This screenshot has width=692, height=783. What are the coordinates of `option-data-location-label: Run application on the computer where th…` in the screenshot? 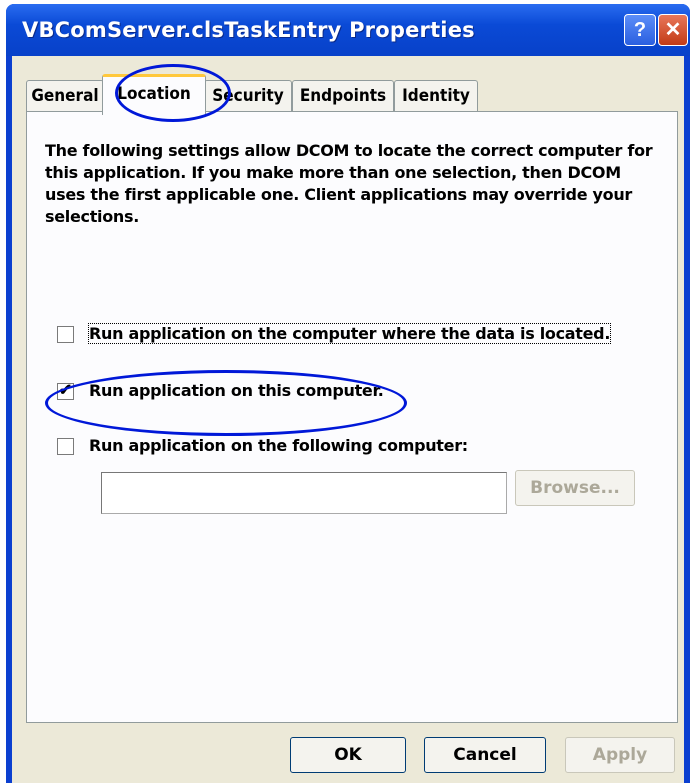 It's located at (349, 333).